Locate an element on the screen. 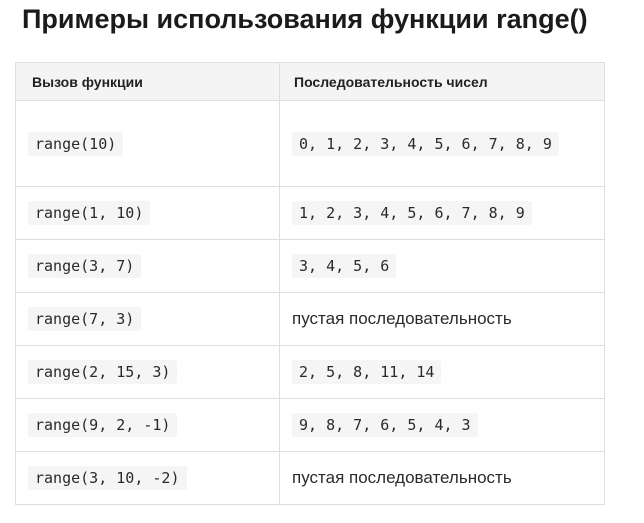  function-call-cell: range(10) is located at coordinates (147, 143).